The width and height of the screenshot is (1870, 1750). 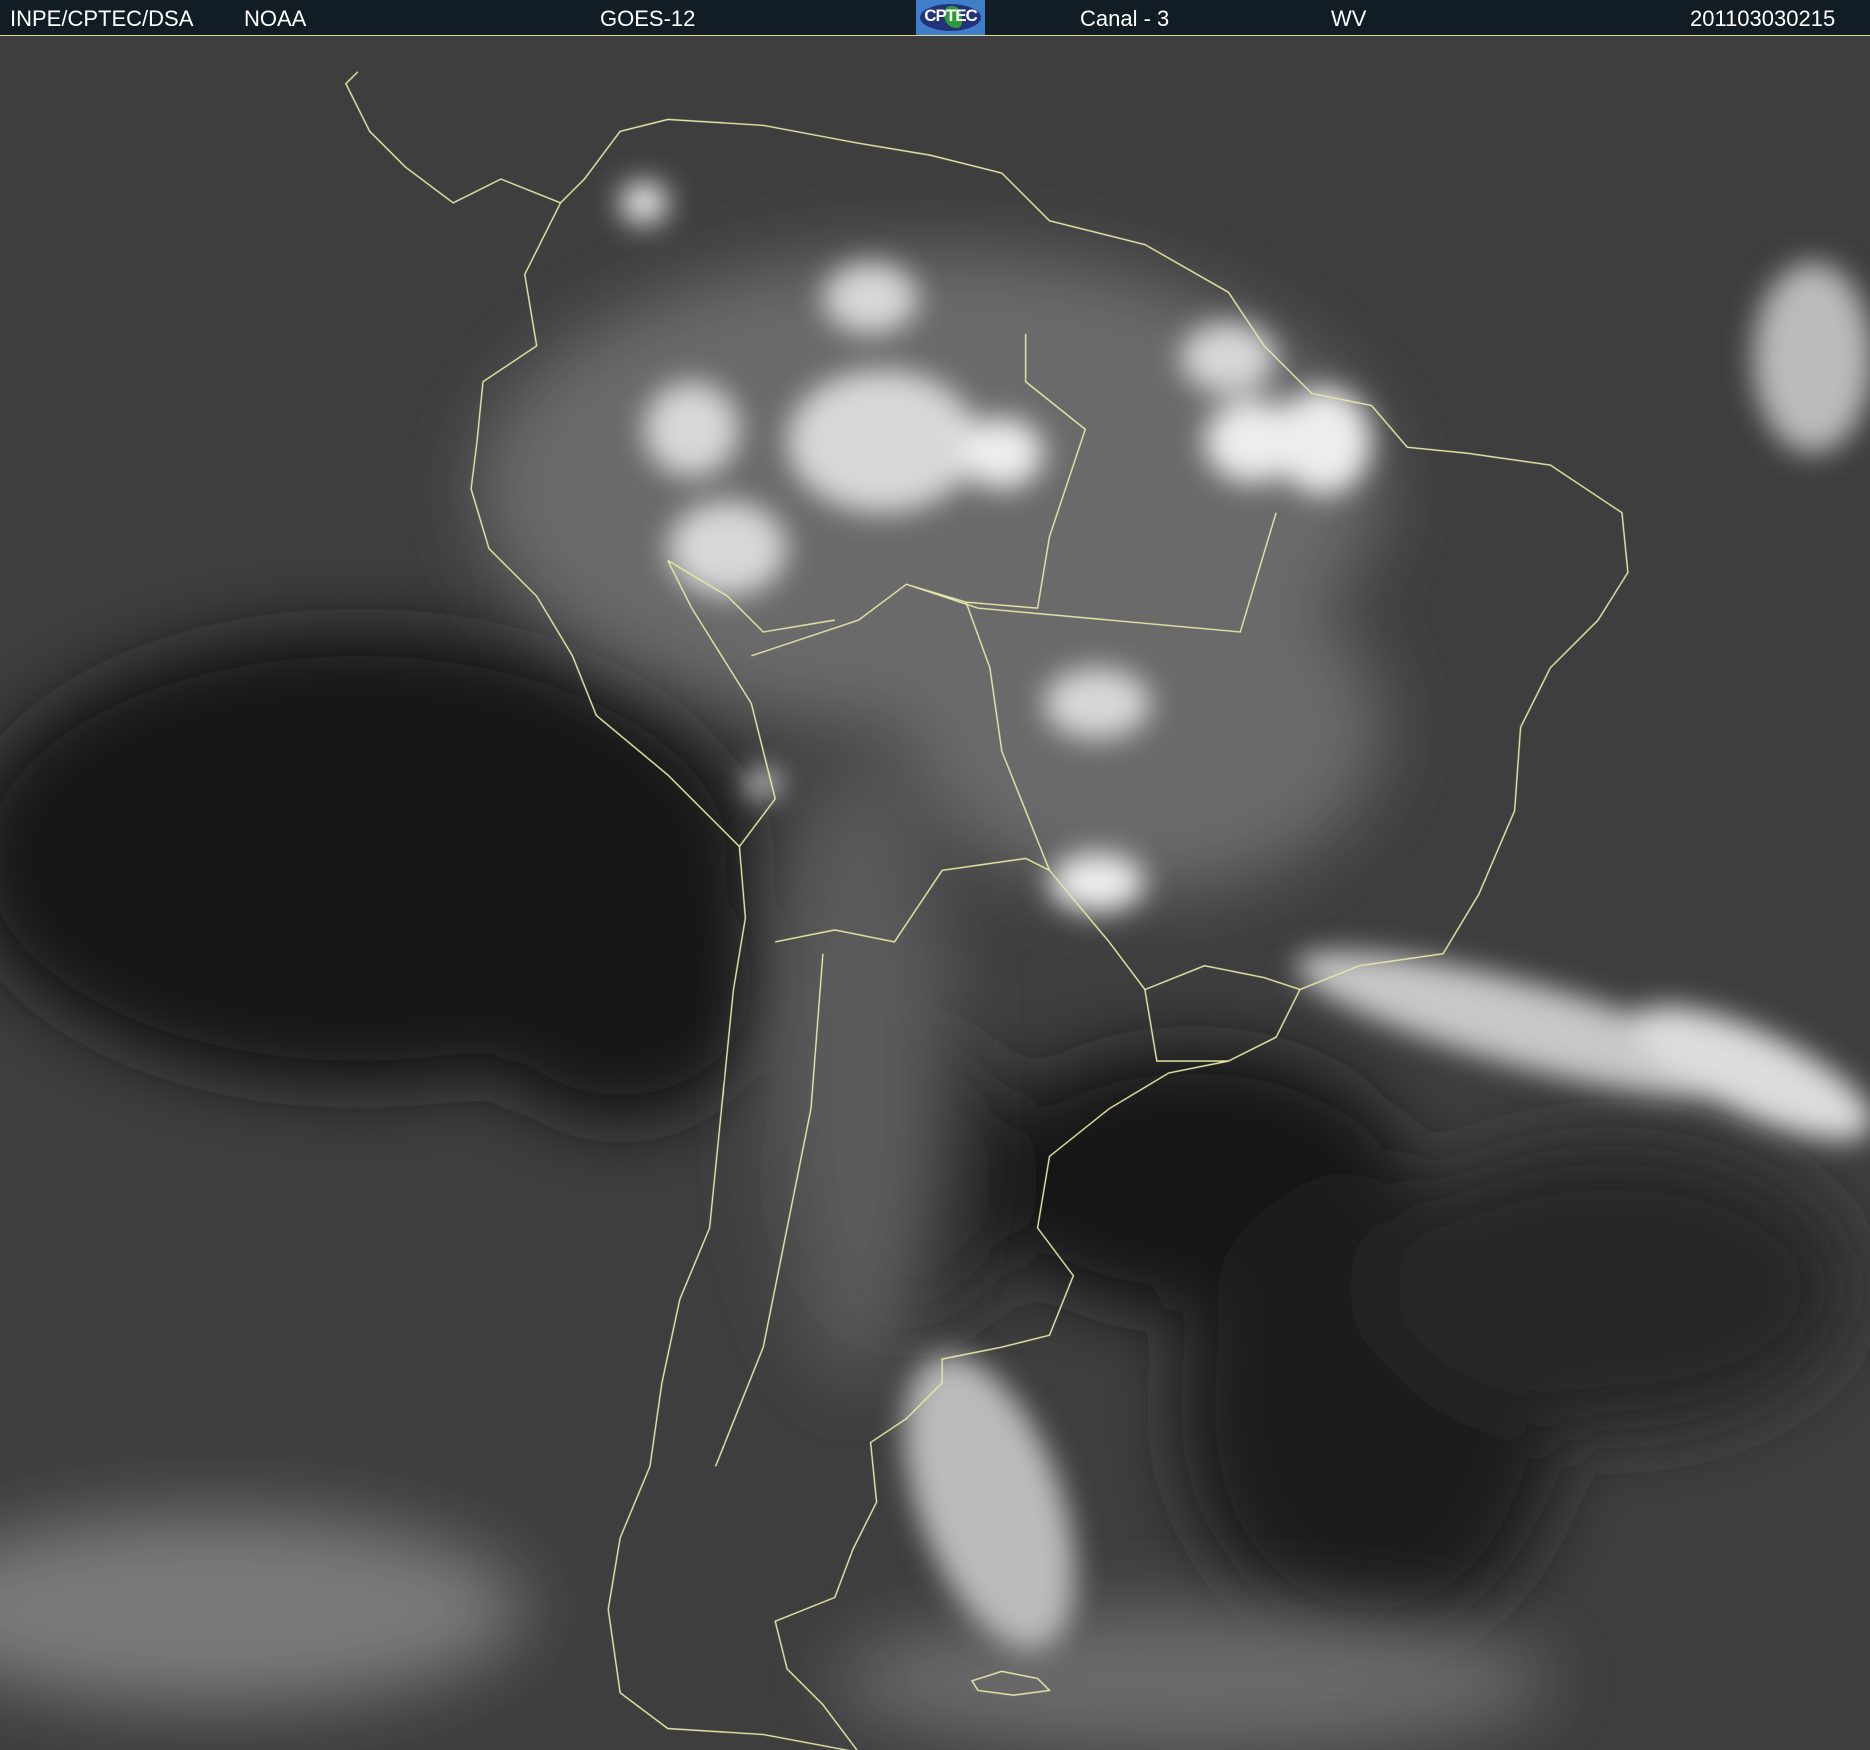 What do you see at coordinates (1763, 18) in the screenshot?
I see `timestamp-label: 201103030215` at bounding box center [1763, 18].